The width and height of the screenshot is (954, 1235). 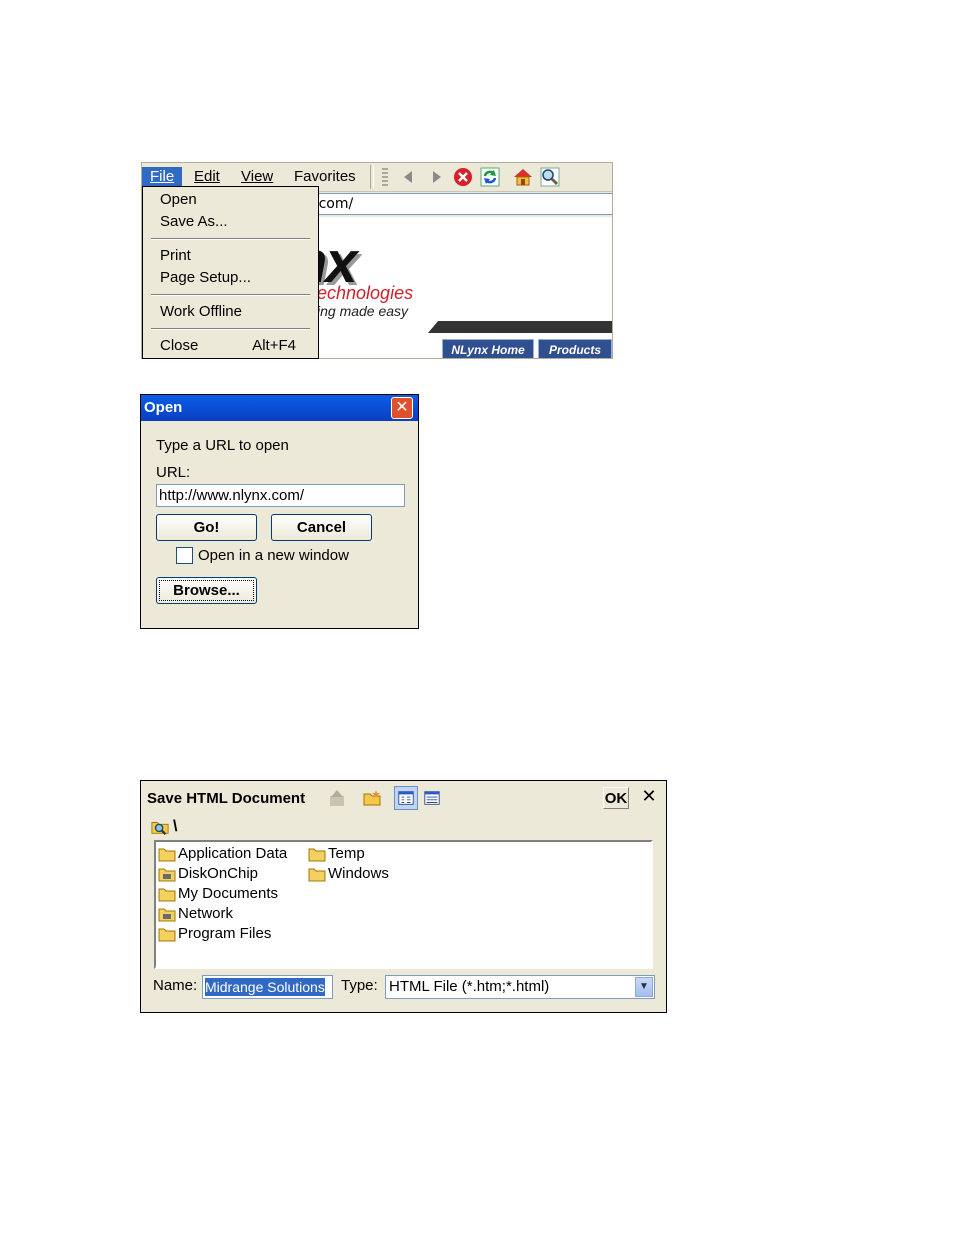 What do you see at coordinates (206, 913) in the screenshot?
I see `list-item-label: Network` at bounding box center [206, 913].